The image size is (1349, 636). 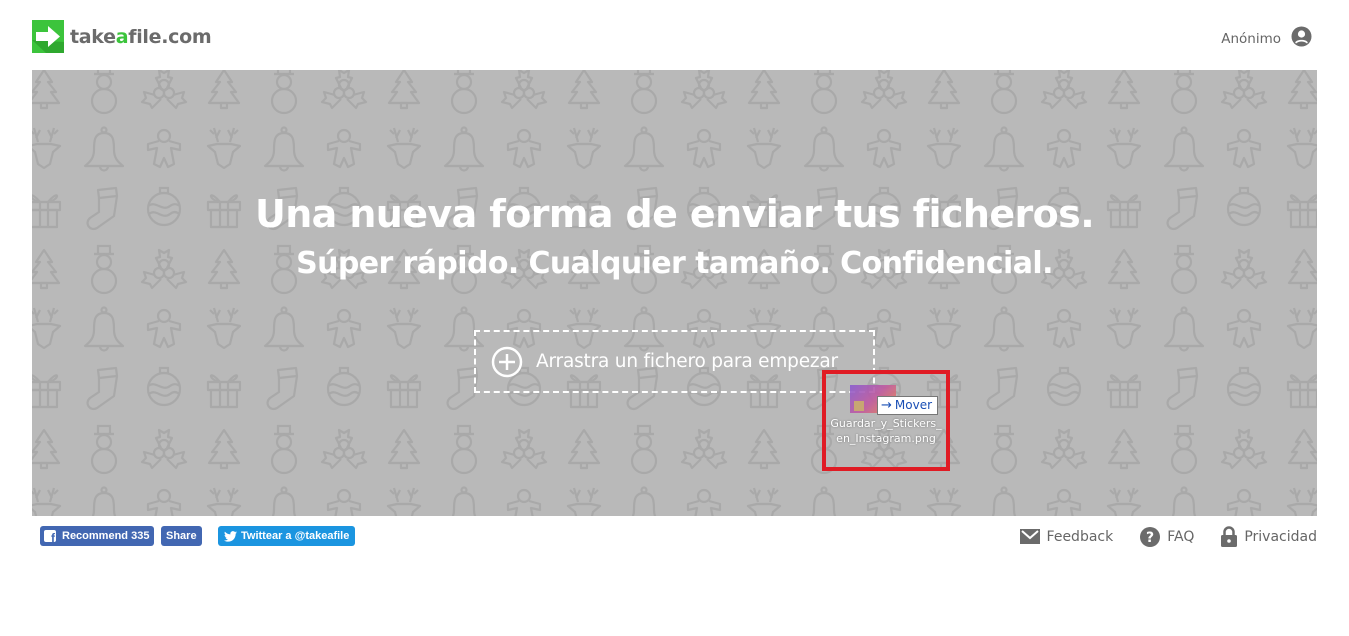 What do you see at coordinates (687, 361) in the screenshot?
I see `dropzone-label: Arrastra un fichero para empezar` at bounding box center [687, 361].